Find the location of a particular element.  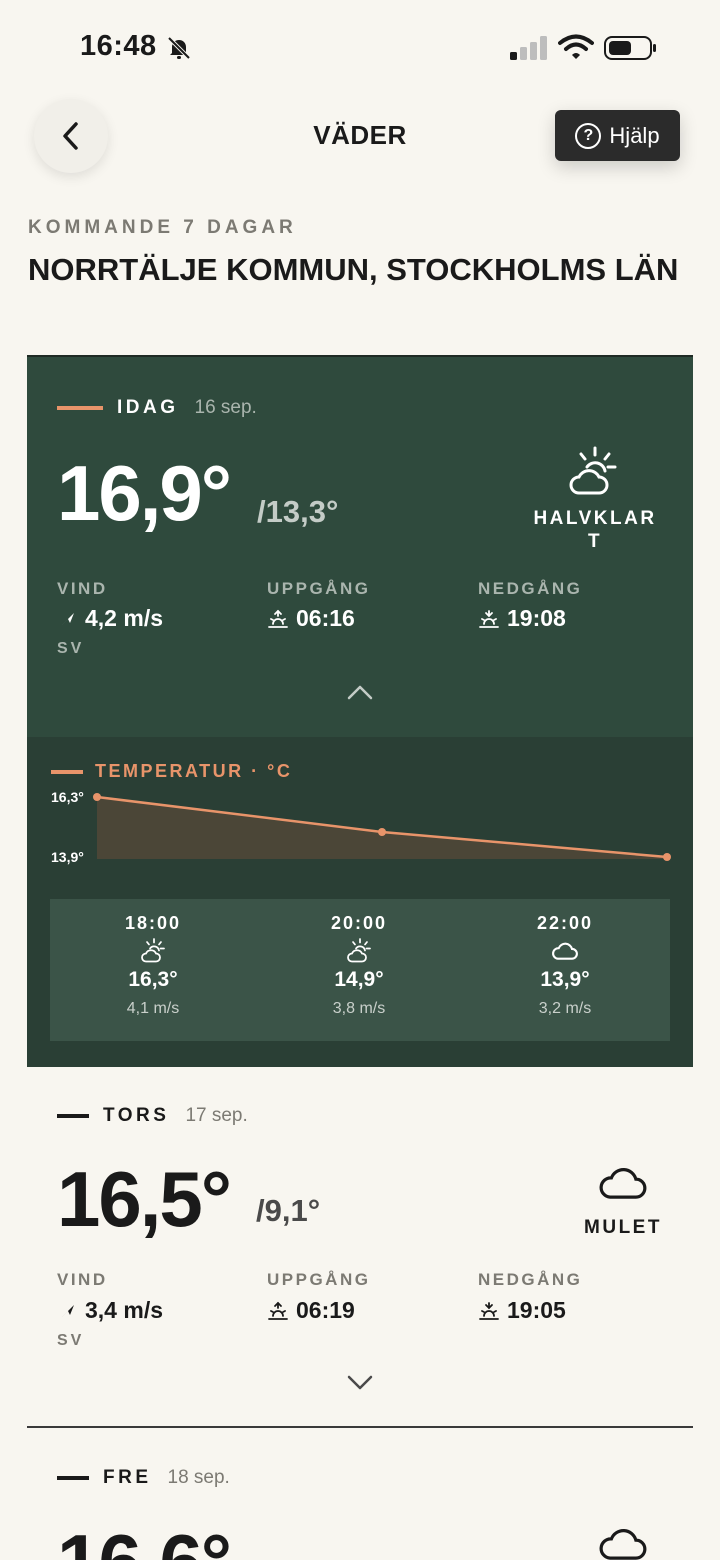

battery-icon is located at coordinates (630, 48).